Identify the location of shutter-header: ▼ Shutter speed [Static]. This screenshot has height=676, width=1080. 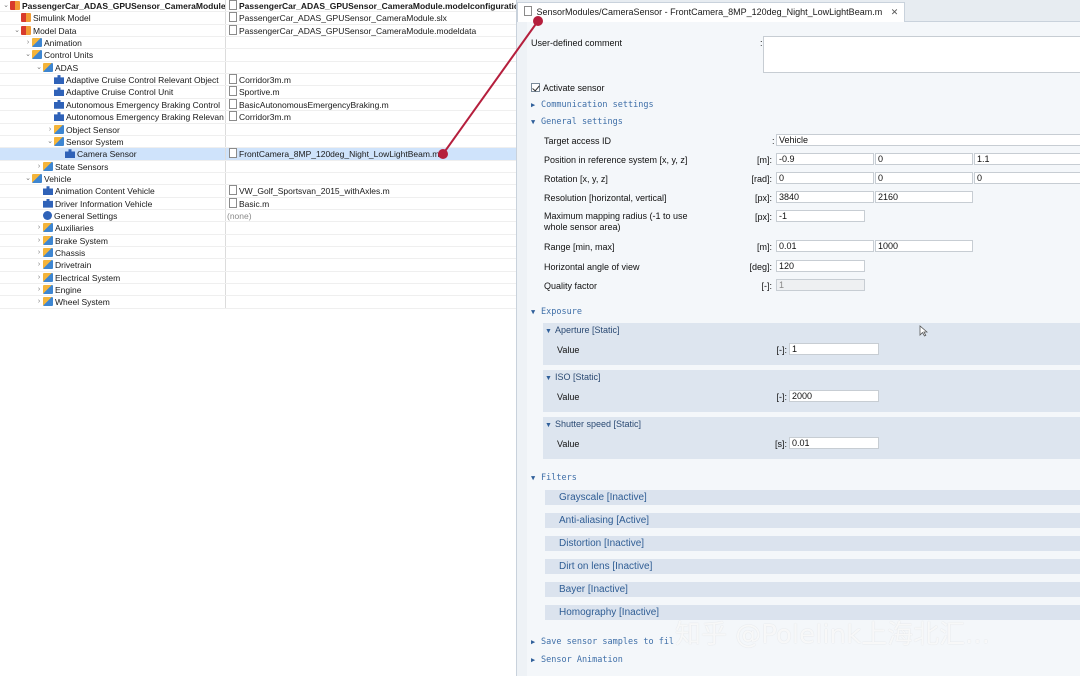
(593, 424).